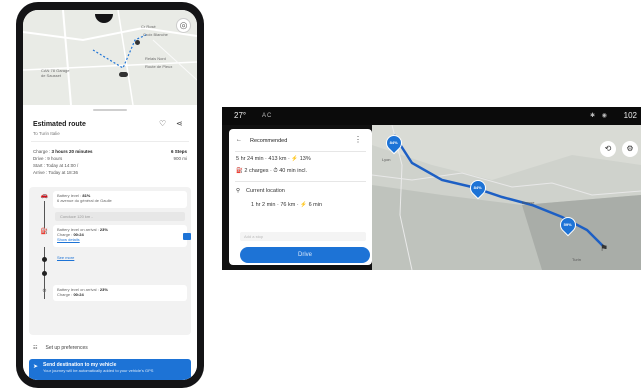 The image size is (641, 391). What do you see at coordinates (48, 158) in the screenshot?
I see `drive-duration: Drive : 9 hours` at bounding box center [48, 158].